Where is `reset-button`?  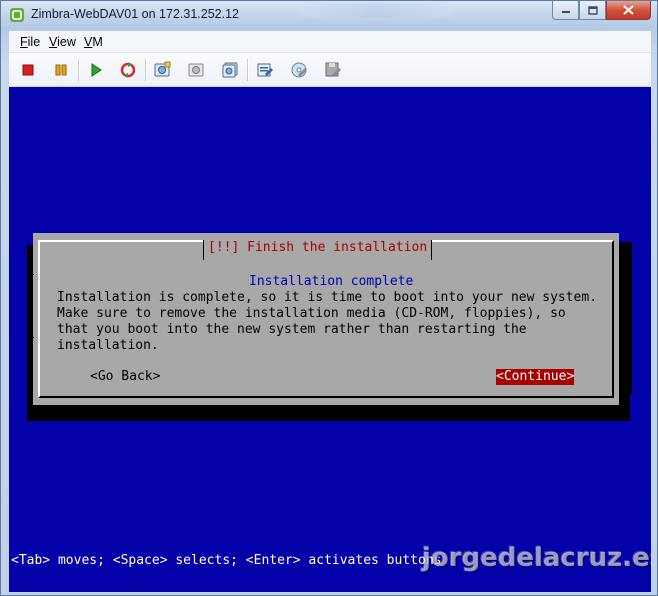
reset-button is located at coordinates (128, 70).